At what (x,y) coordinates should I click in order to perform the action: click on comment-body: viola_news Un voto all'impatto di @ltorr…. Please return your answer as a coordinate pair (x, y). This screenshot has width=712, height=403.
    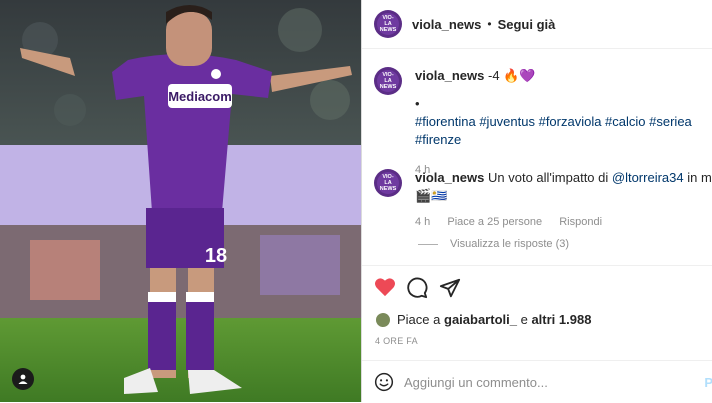
    Looking at the image, I should click on (563, 200).